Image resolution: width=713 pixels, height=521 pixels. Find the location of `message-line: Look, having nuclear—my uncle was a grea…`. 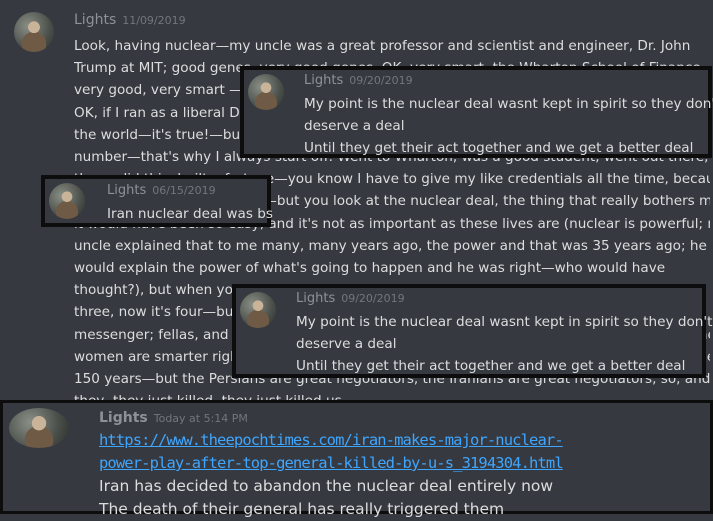

message-line: Look, having nuclear—my uncle was a grea… is located at coordinates (382, 46).